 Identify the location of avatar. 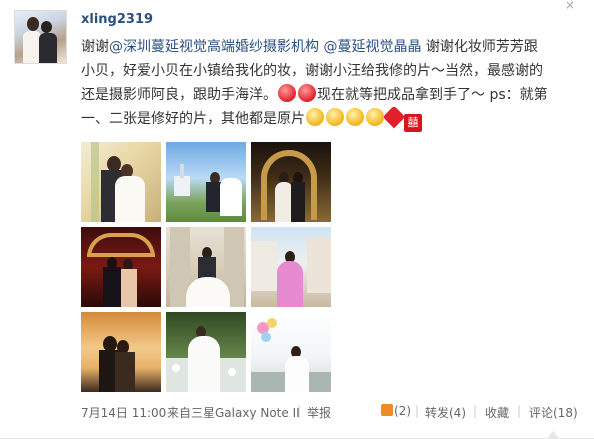
(40, 37).